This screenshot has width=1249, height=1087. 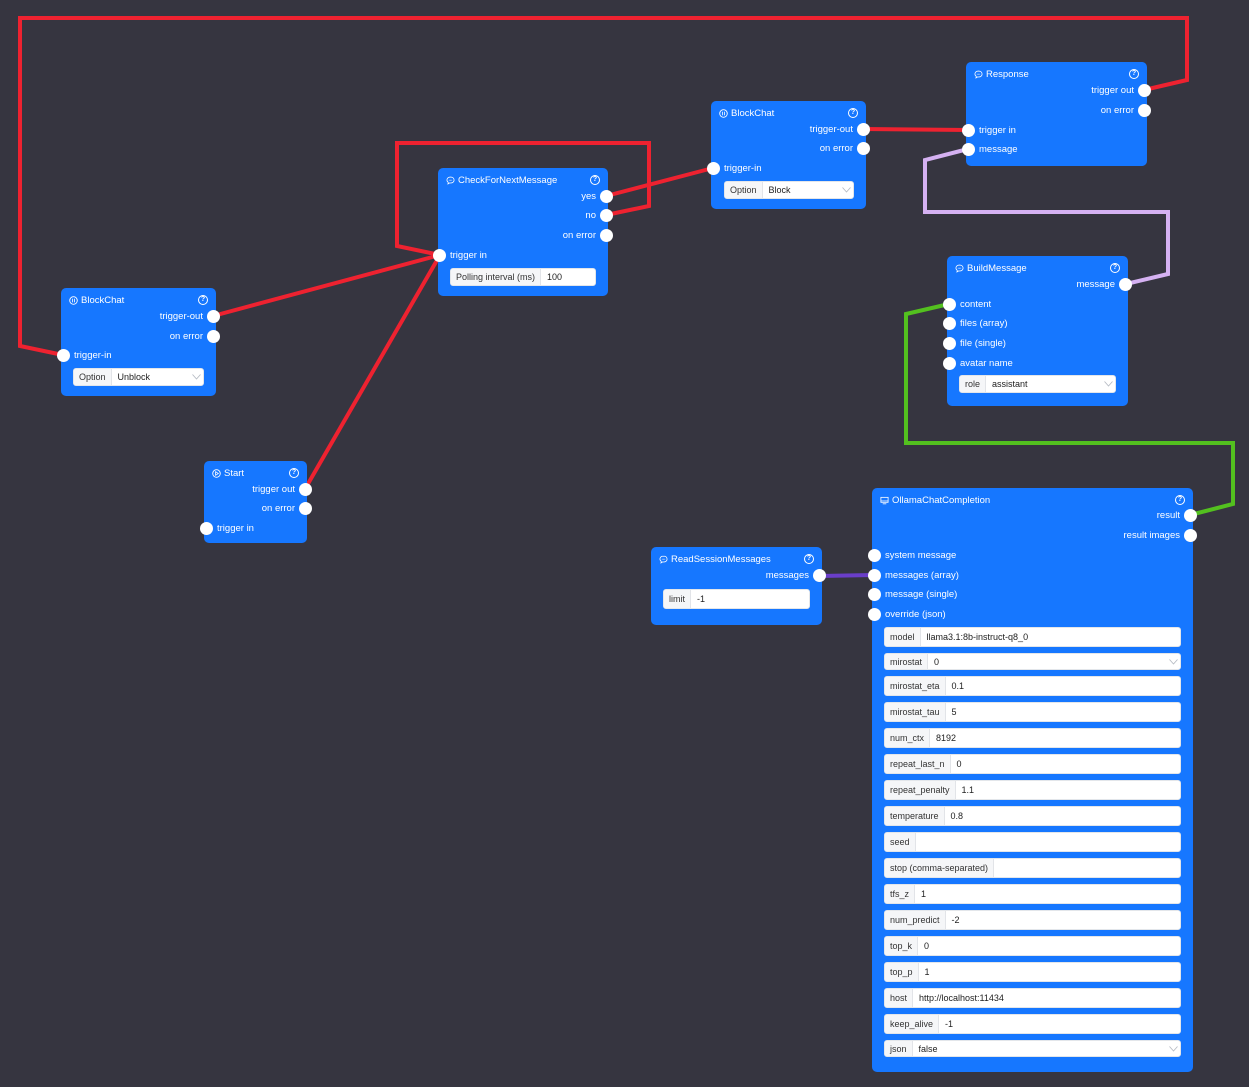 I want to click on node-start: Start ? trigger out on error trigger in, so click(x=256, y=502).